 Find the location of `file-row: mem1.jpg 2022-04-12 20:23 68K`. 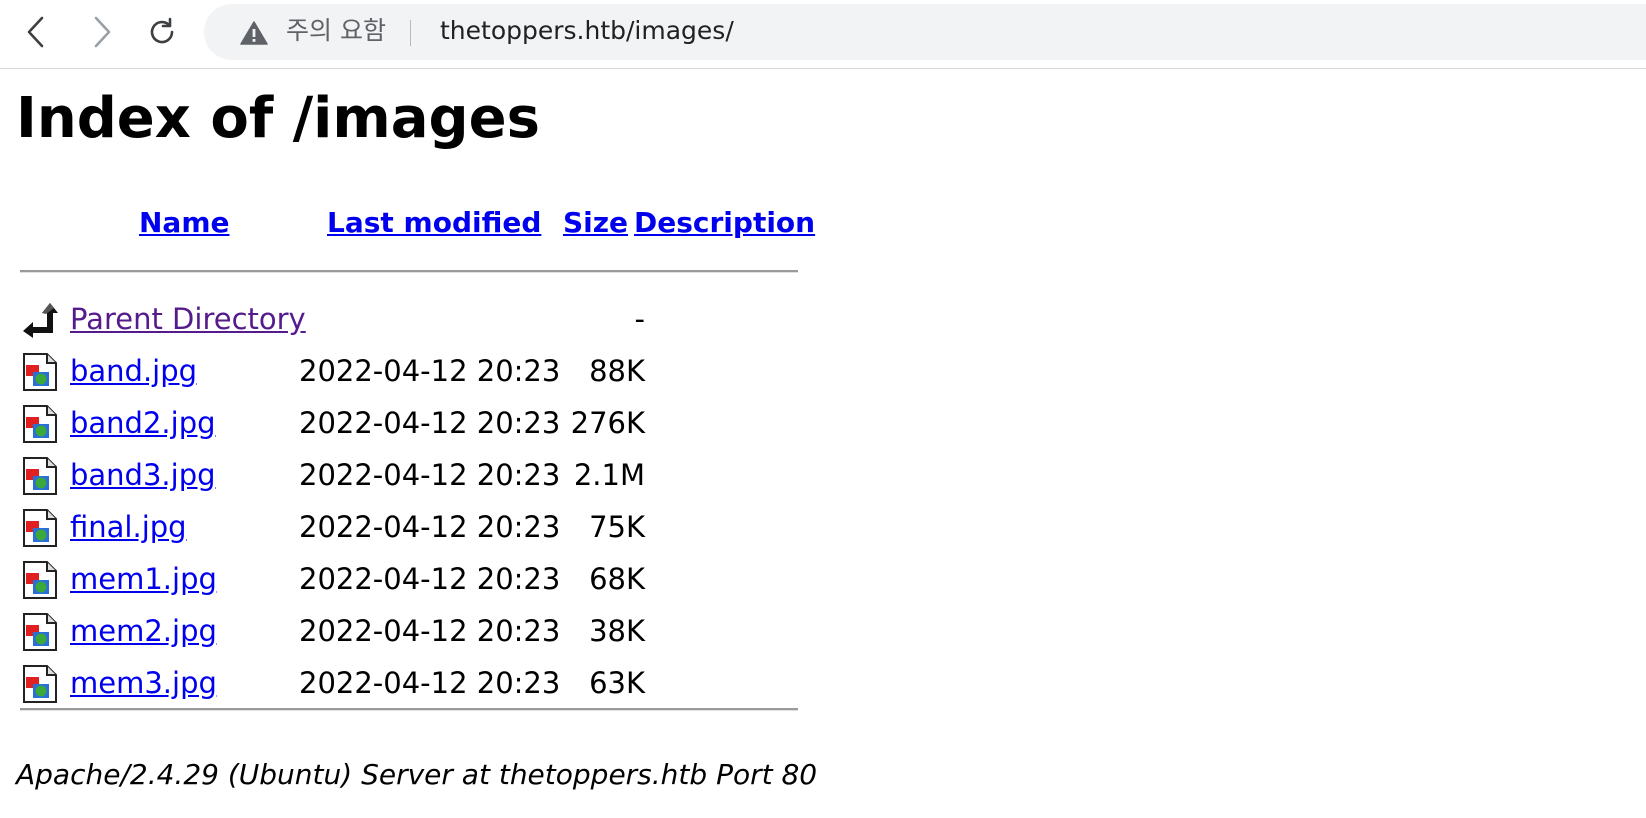

file-row: mem1.jpg 2022-04-12 20:23 68K is located at coordinates (410, 580).